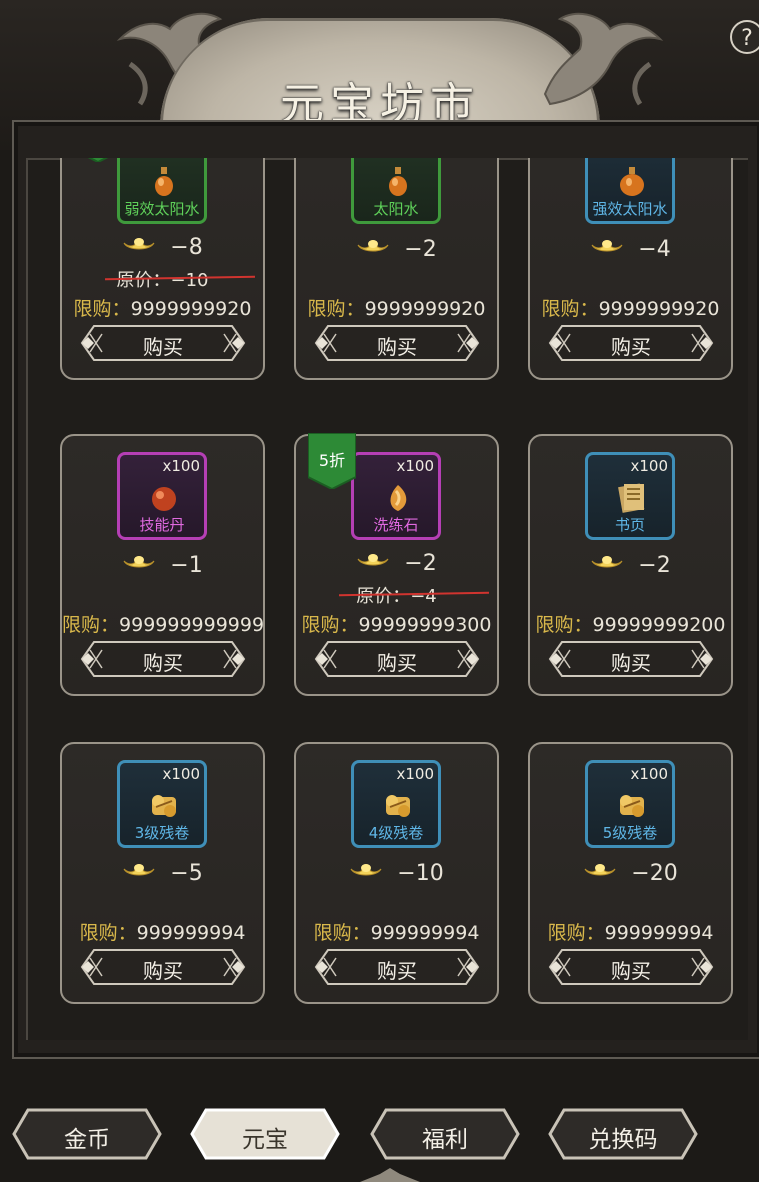 Image resolution: width=759 pixels, height=1182 pixels. I want to click on item-icon-slot: x100 3级残卷, so click(162, 804).